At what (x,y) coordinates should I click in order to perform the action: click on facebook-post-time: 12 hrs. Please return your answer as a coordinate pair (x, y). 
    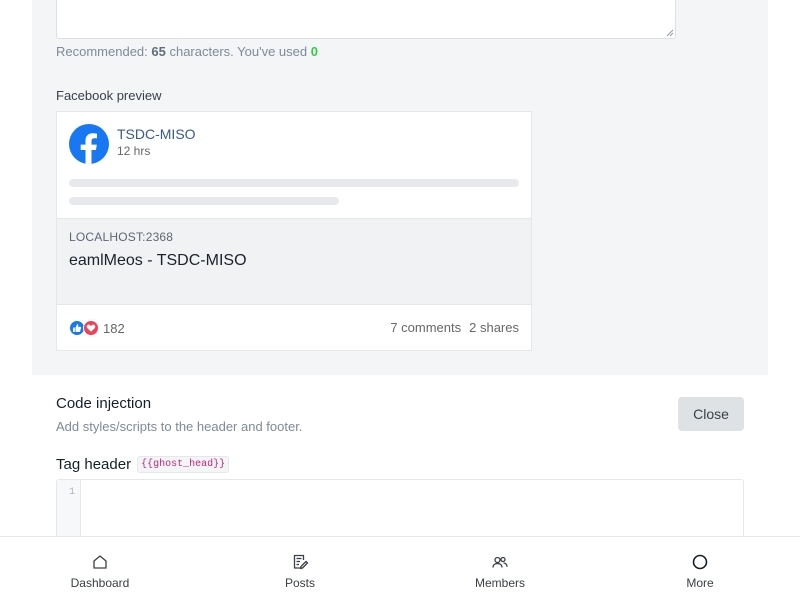
    Looking at the image, I should click on (134, 151).